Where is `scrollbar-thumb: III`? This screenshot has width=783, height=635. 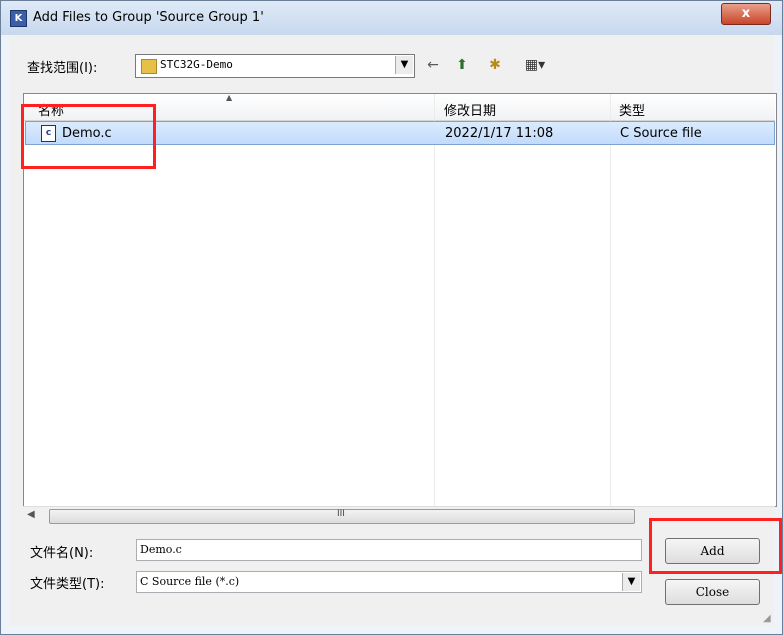 scrollbar-thumb: III is located at coordinates (342, 516).